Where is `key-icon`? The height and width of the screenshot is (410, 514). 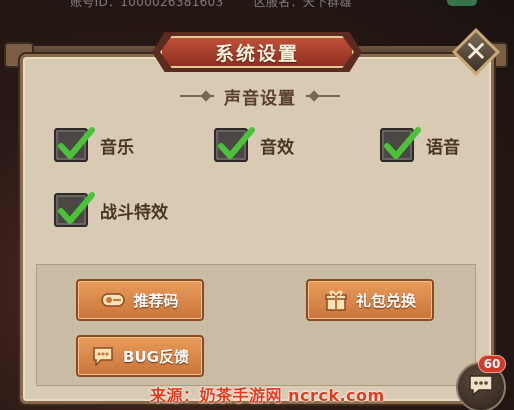 key-icon is located at coordinates (113, 300).